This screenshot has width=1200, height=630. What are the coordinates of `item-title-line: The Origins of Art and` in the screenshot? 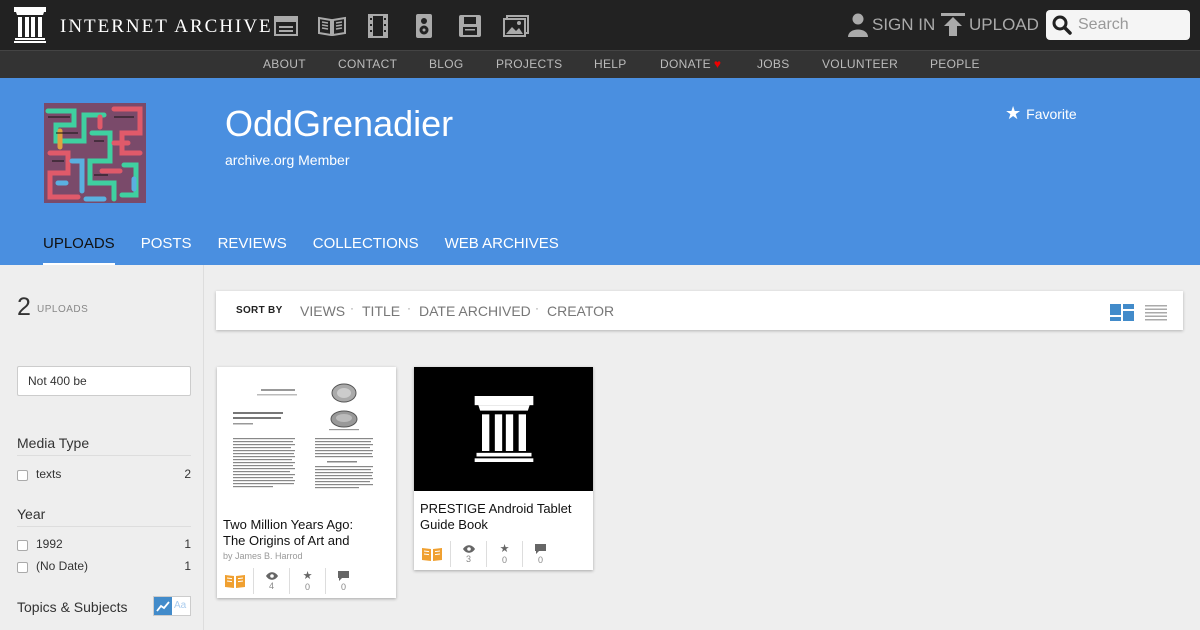 It's located at (286, 540).